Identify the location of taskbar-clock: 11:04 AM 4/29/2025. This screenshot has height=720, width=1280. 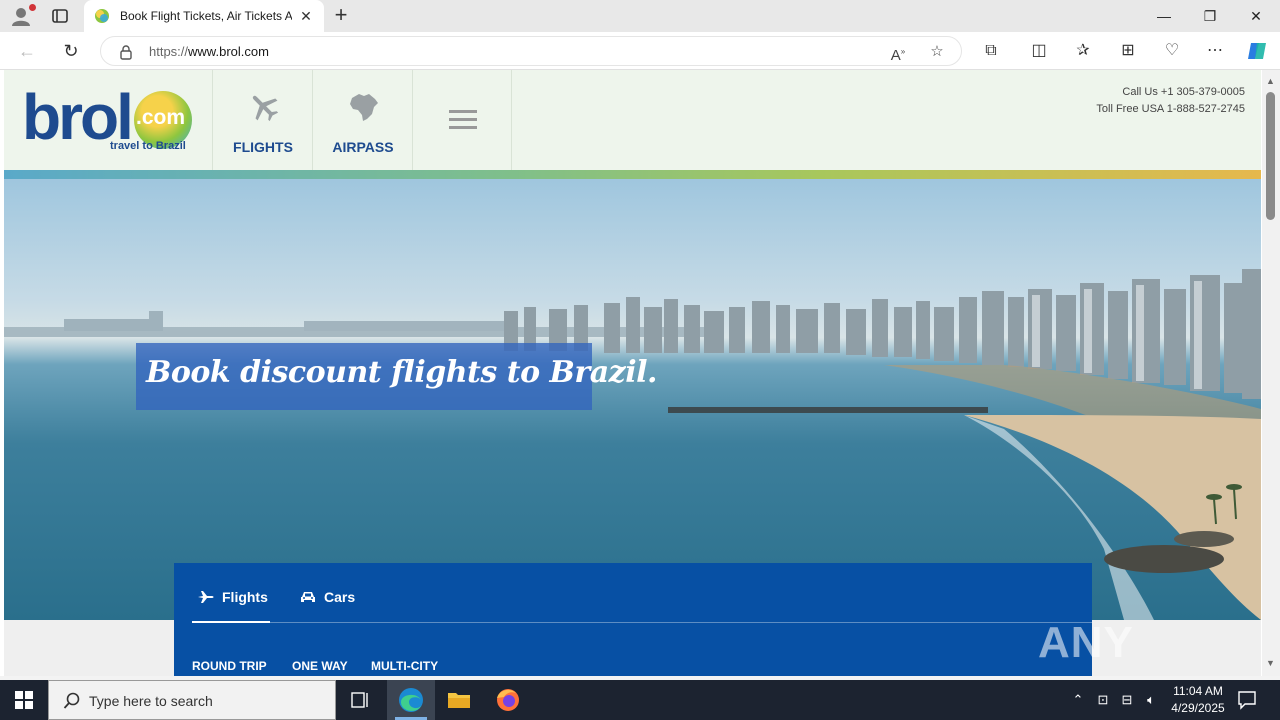
(1198, 700).